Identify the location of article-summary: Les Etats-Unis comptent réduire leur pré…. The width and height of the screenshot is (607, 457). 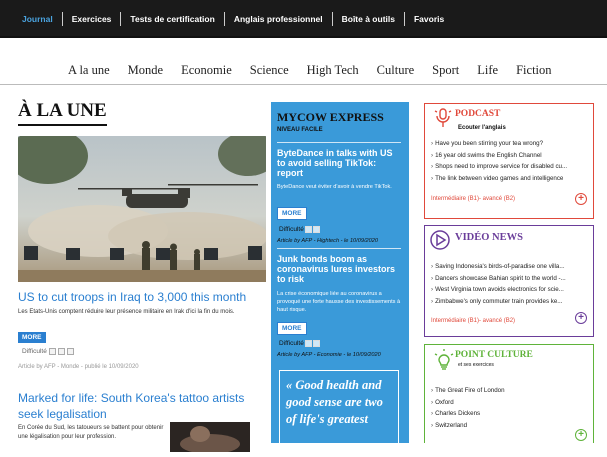
(126, 312).